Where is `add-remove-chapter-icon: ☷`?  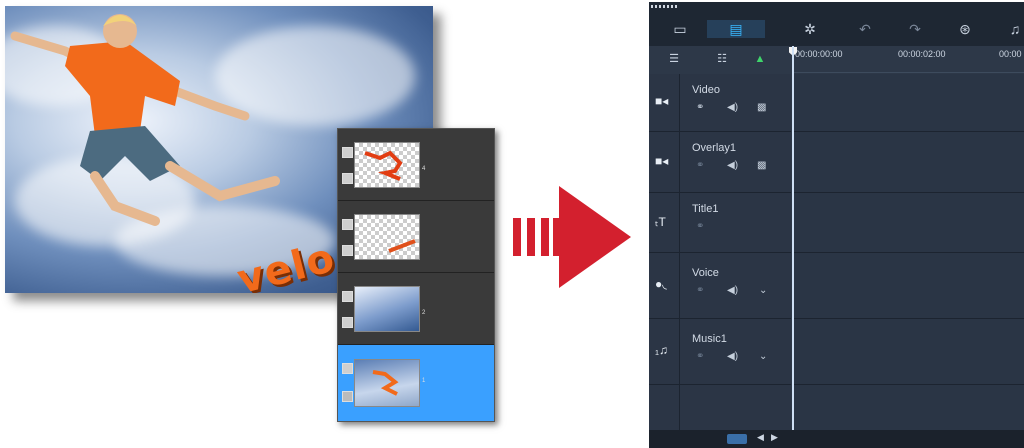
add-remove-chapter-icon: ☷ is located at coordinates (722, 59).